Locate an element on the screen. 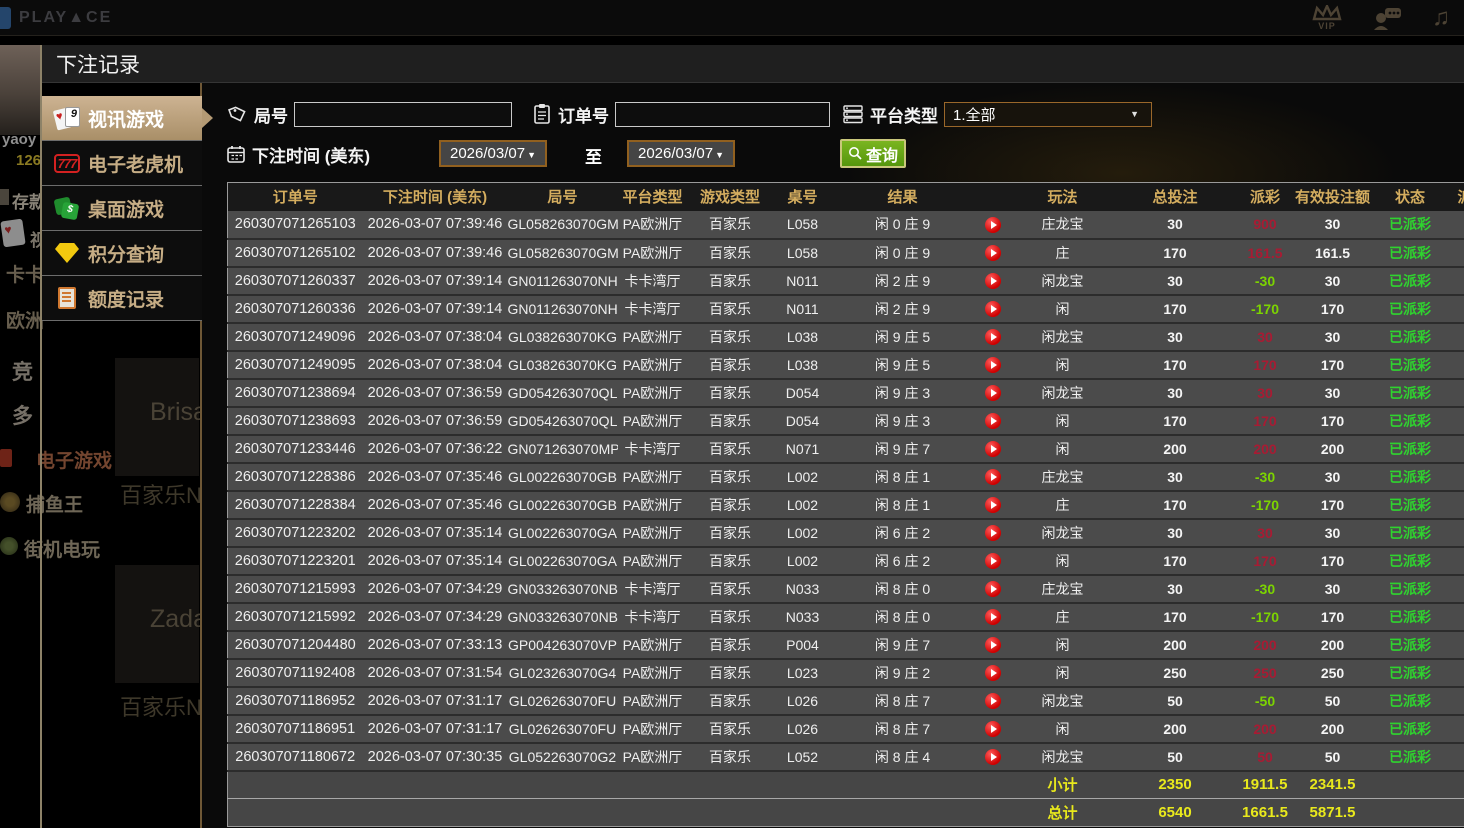 The width and height of the screenshot is (1464, 828). order-cell: 260307071180672 is located at coordinates (295, 757).